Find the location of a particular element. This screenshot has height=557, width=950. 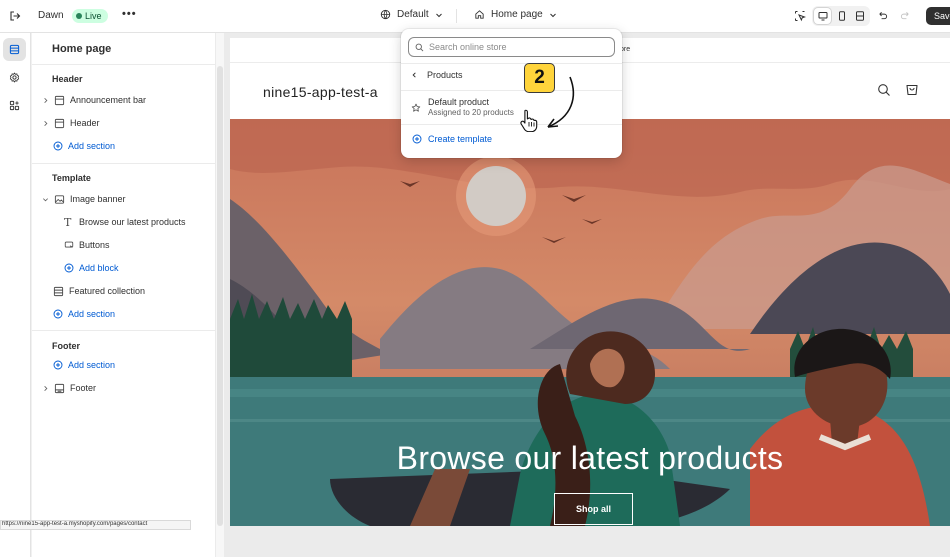

shop-all-button: Shop all is located at coordinates (593, 509).